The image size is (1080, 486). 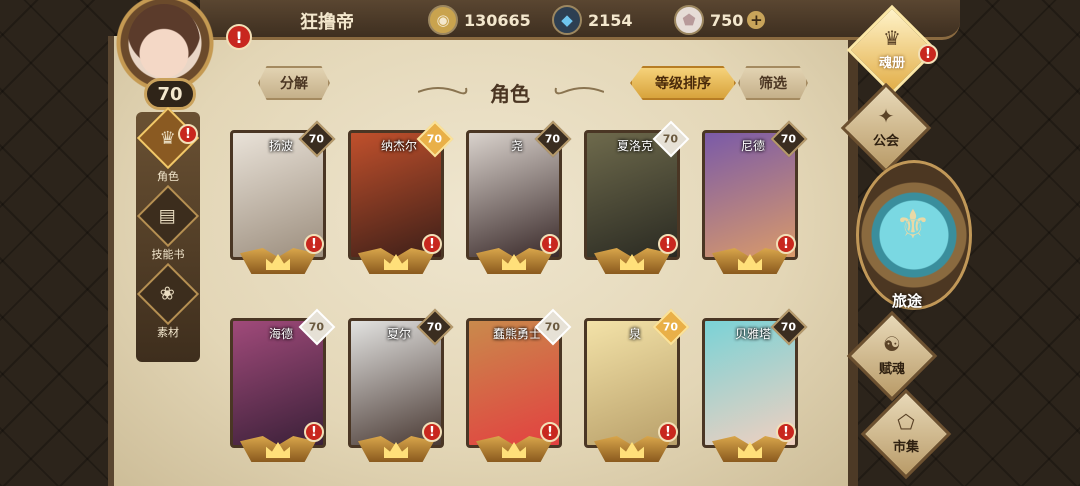 I want to click on avatar-alert-icon: !, so click(x=239, y=37).